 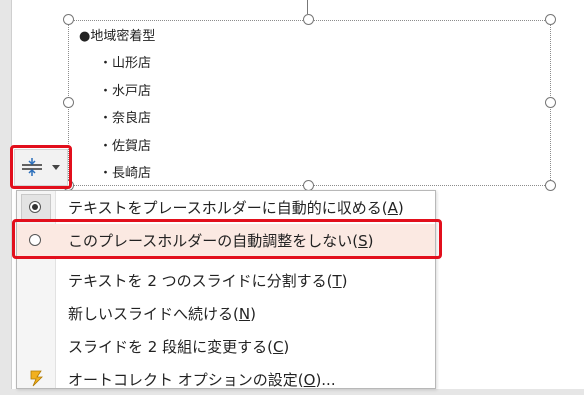 I want to click on menu-separator, so click(x=245, y=258).